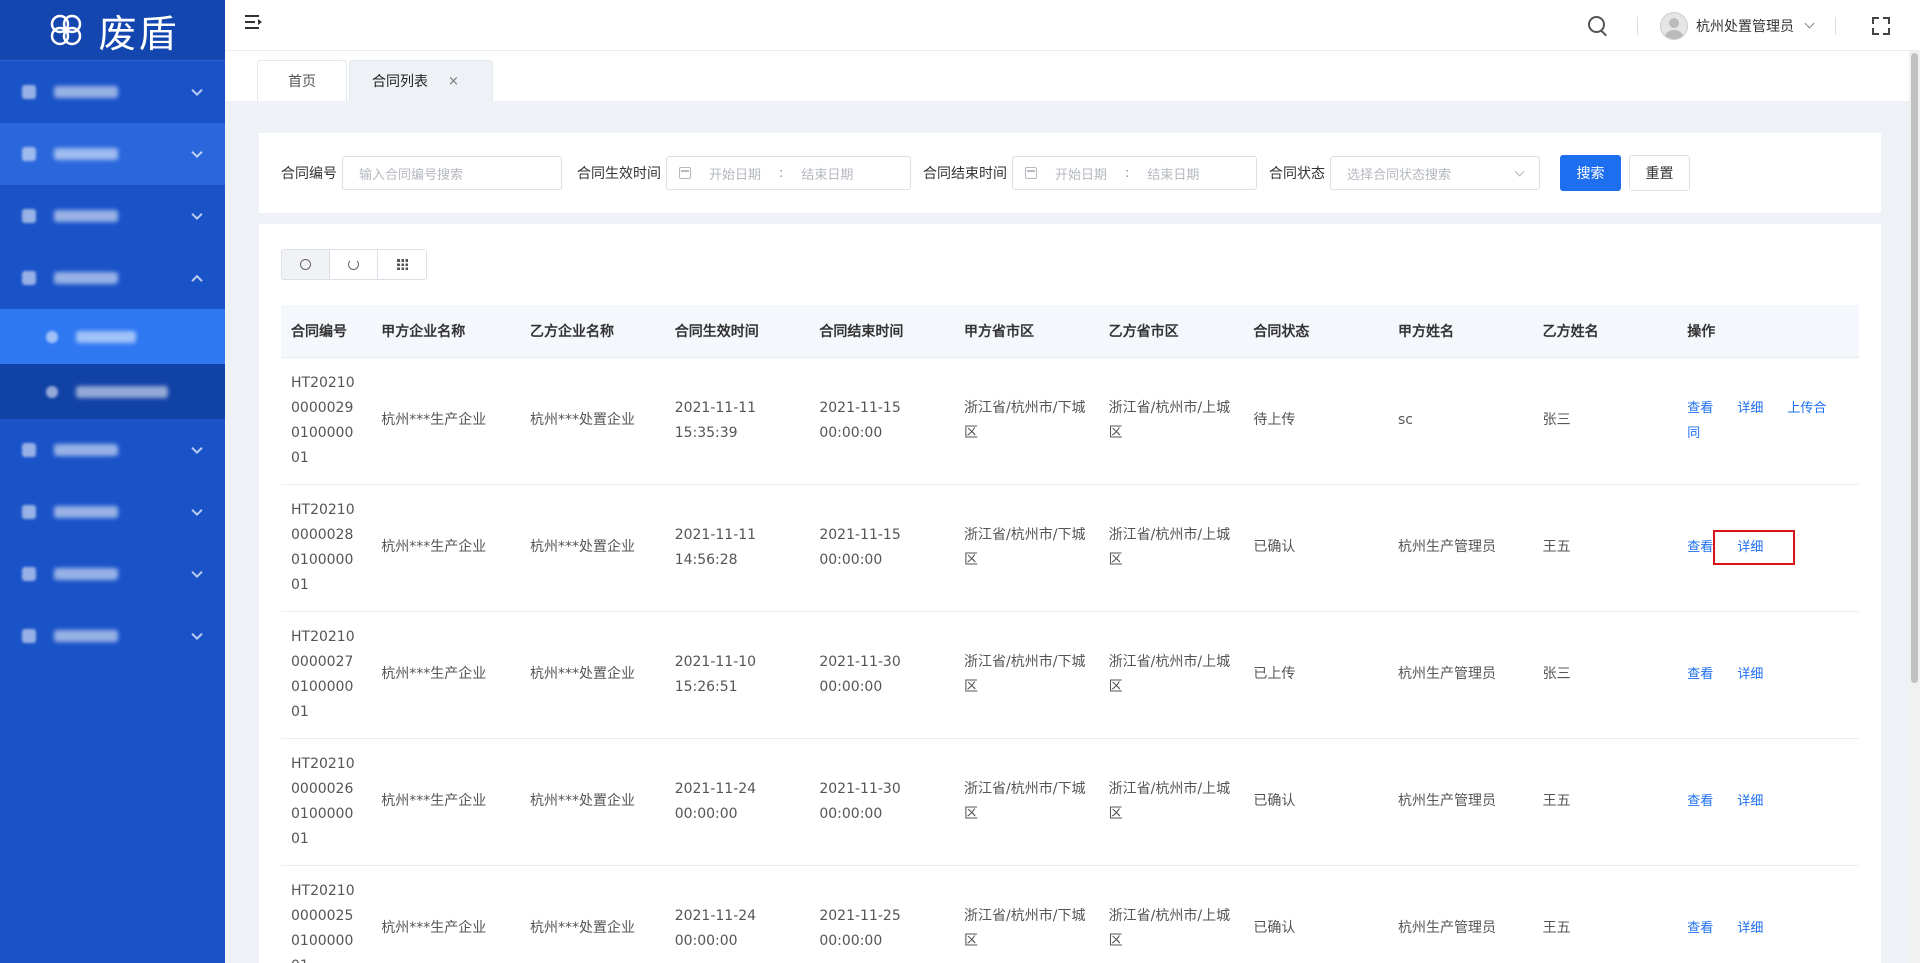  What do you see at coordinates (411, 175) in the screenshot?
I see `contract-no-placeholder: 输入合同编号搜索` at bounding box center [411, 175].